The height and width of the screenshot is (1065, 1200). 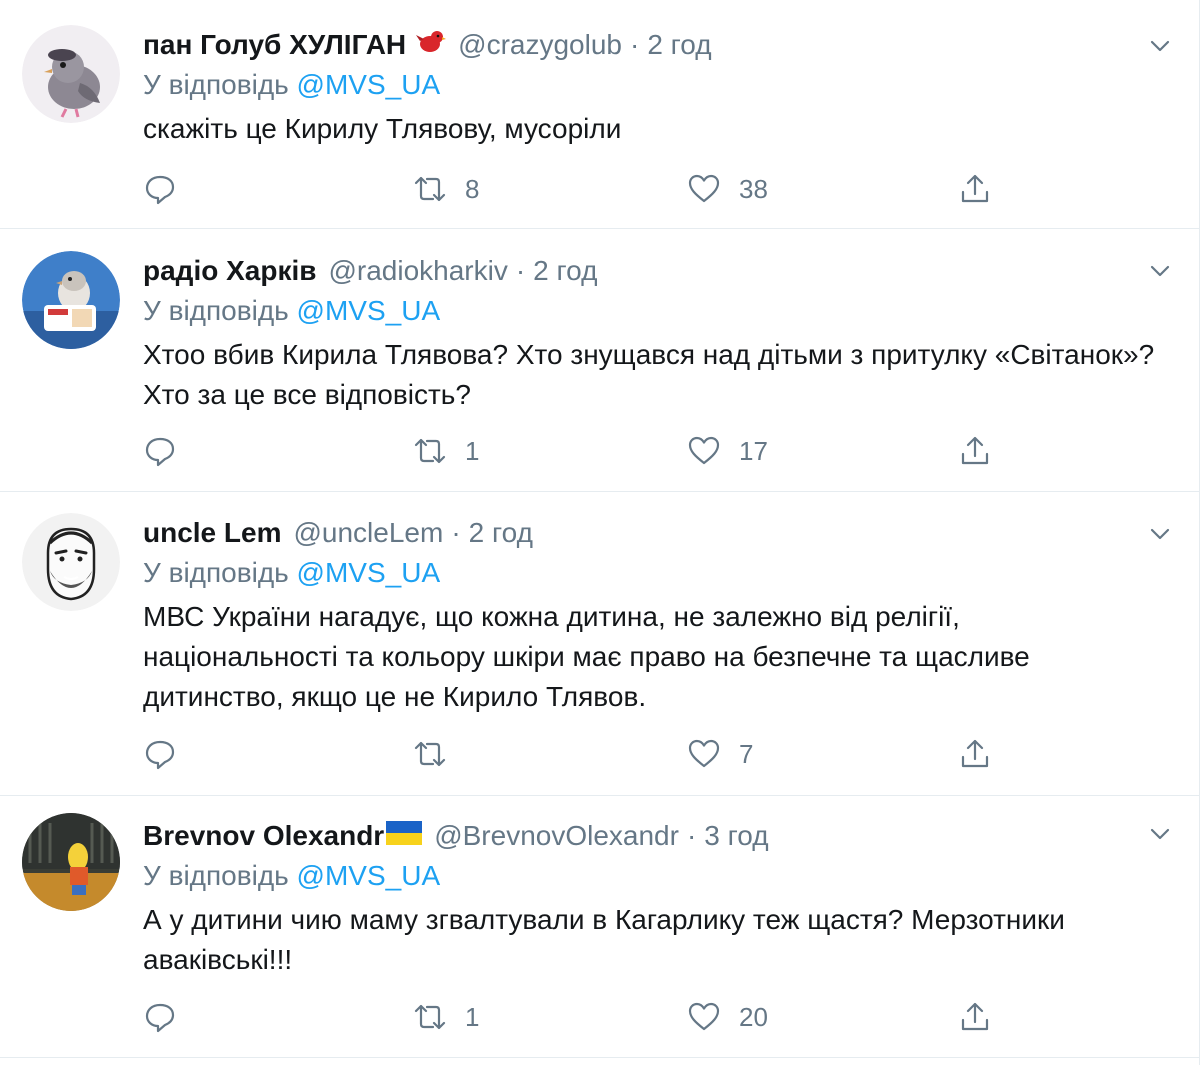 What do you see at coordinates (263, 836) in the screenshot?
I see `author-name: Brevnov Olexandr` at bounding box center [263, 836].